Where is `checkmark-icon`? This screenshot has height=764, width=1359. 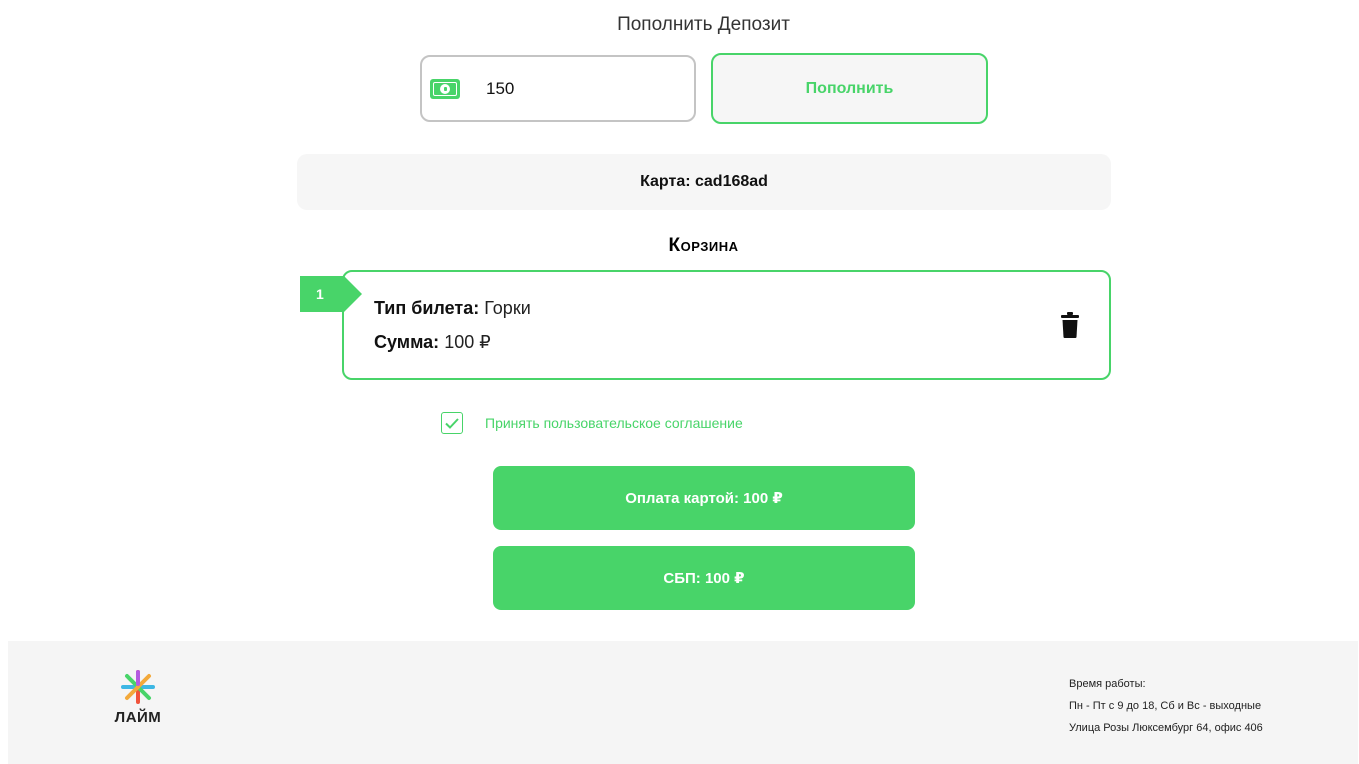
checkmark-icon is located at coordinates (452, 423).